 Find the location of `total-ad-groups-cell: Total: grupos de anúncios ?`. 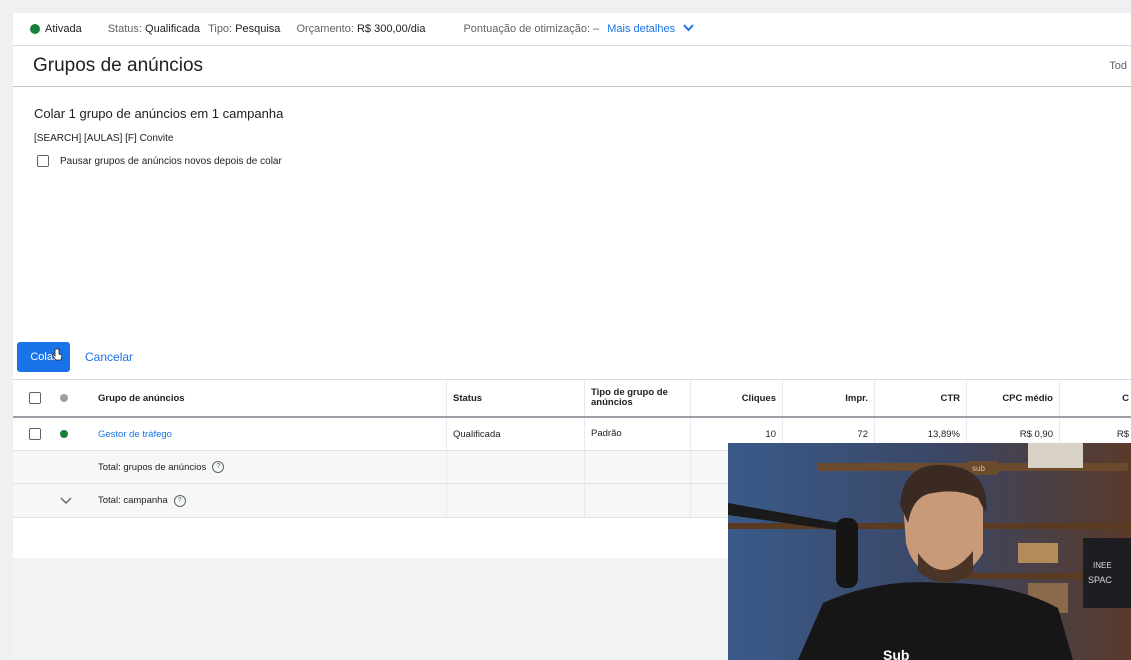

total-ad-groups-cell: Total: grupos de anúncios ? is located at coordinates (270, 467).